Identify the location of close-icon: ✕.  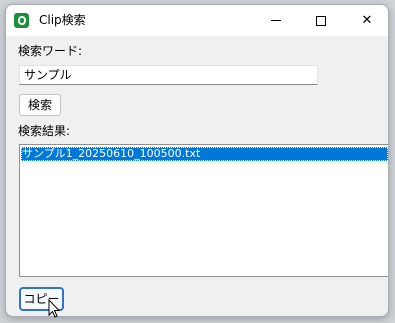
(367, 20).